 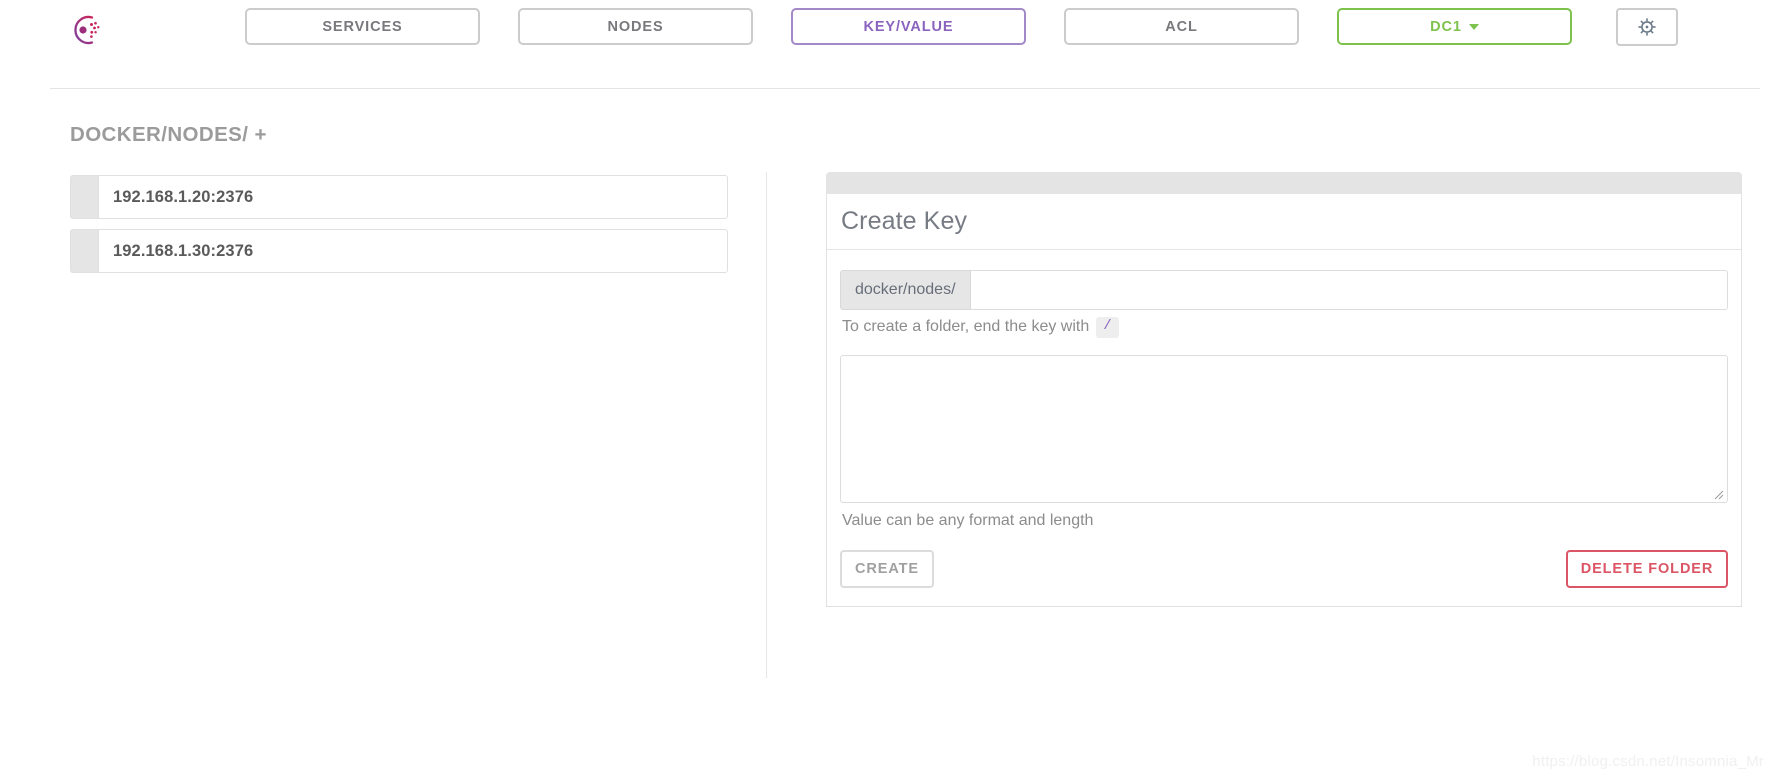 I want to click on key-input, so click(x=1349, y=290).